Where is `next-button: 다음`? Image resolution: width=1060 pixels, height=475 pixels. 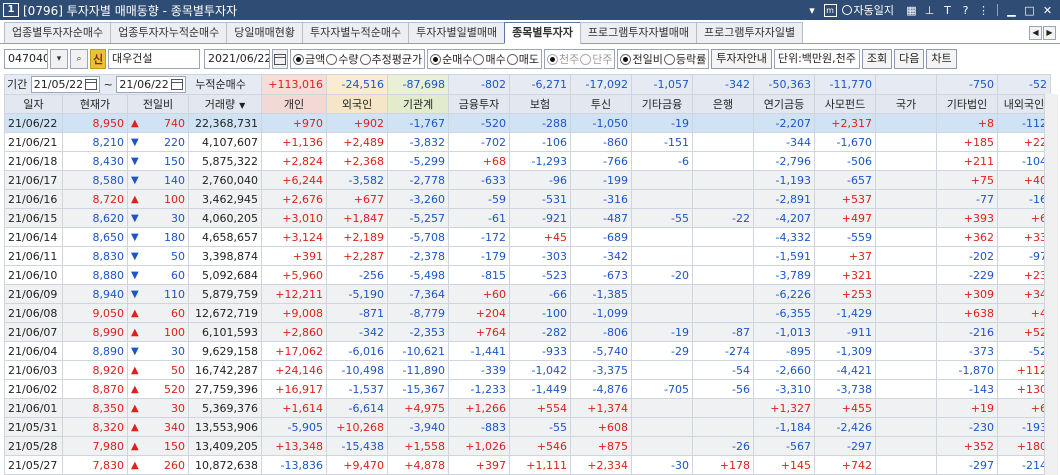 next-button: 다음 is located at coordinates (909, 59).